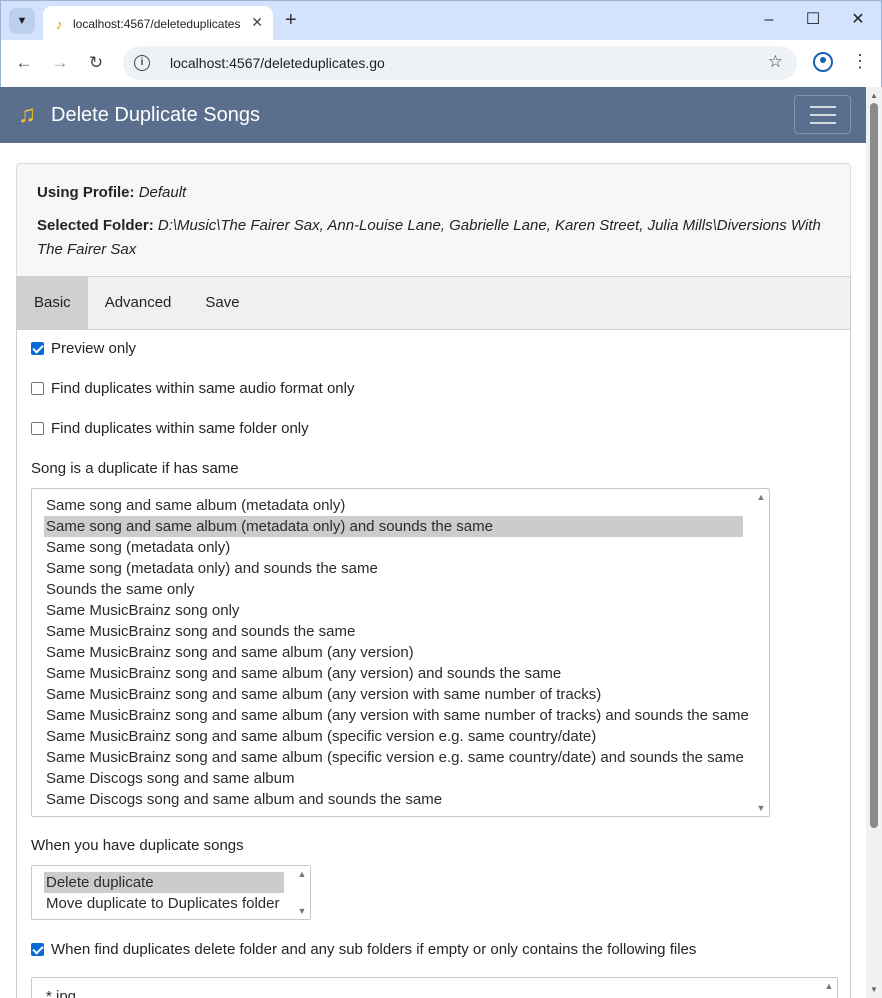  What do you see at coordinates (393, 610) in the screenshot?
I see `criteria-option: Same MusicBrainz song only` at bounding box center [393, 610].